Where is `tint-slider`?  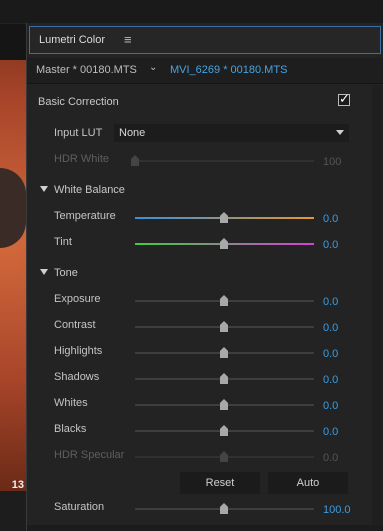 tint-slider is located at coordinates (224, 244).